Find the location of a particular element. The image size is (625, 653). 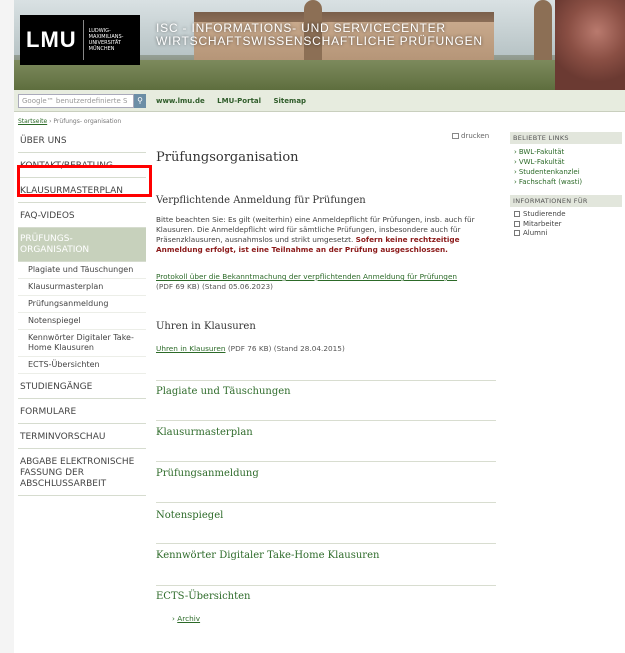

section-pruefungsanmeldung: Prüfungsanmeldung is located at coordinates (207, 473).